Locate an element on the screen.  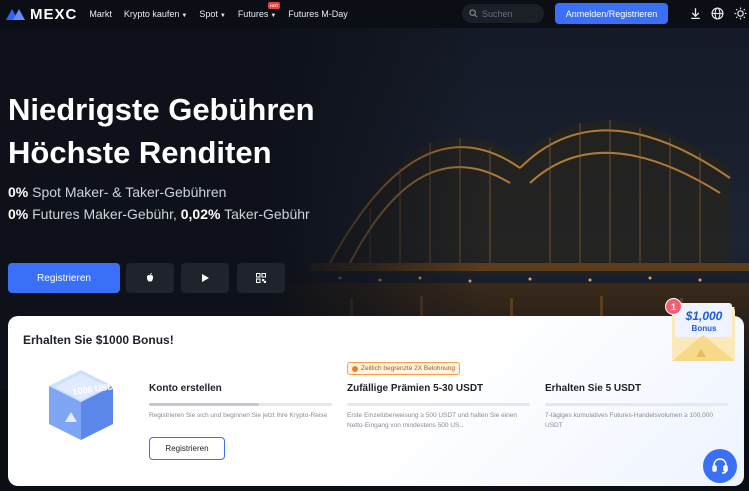
mexc-logo: MEXC is located at coordinates (41, 14).